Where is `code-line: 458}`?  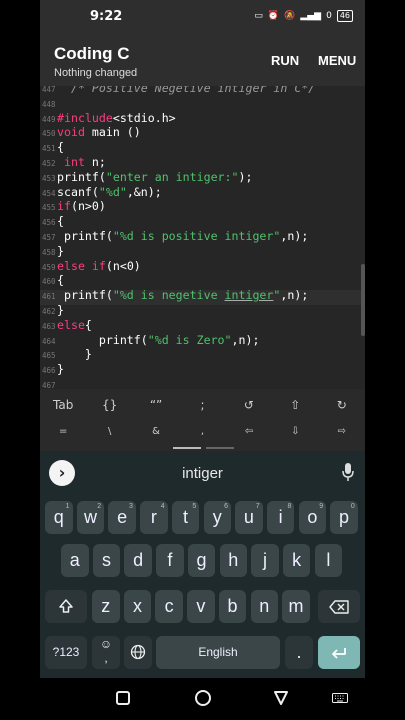 code-line: 458} is located at coordinates (202, 251).